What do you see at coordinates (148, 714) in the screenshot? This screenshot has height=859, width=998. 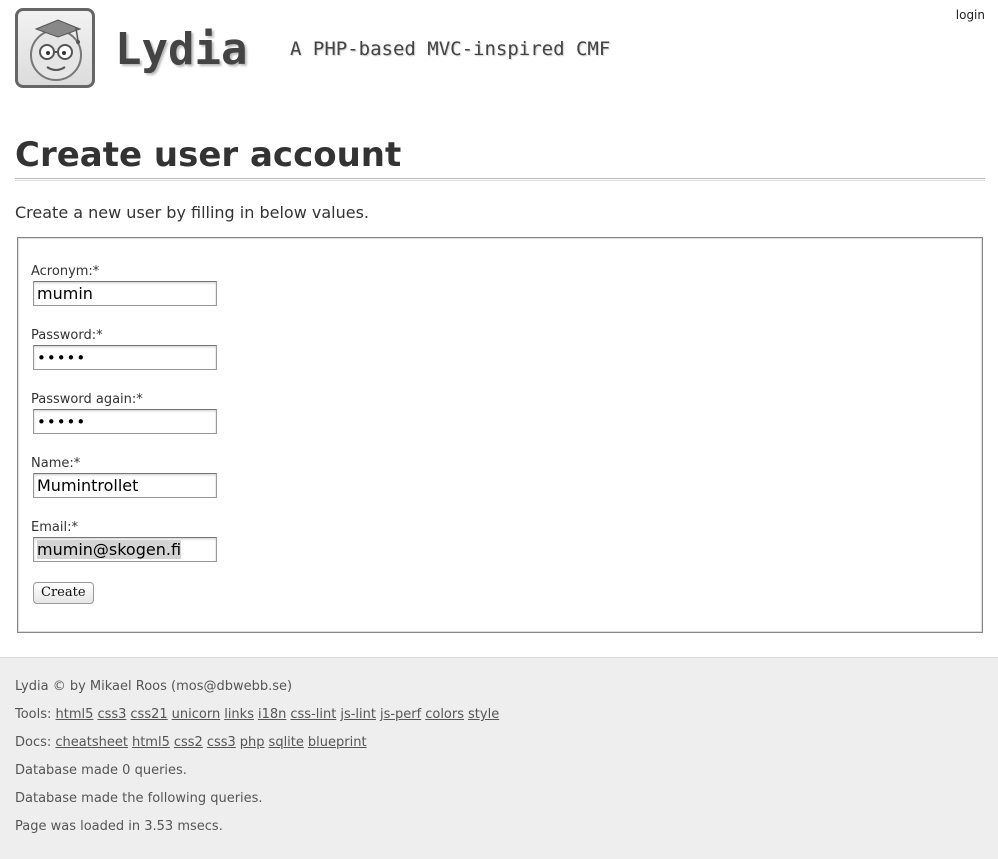 I see `tool-link-css21: css21` at bounding box center [148, 714].